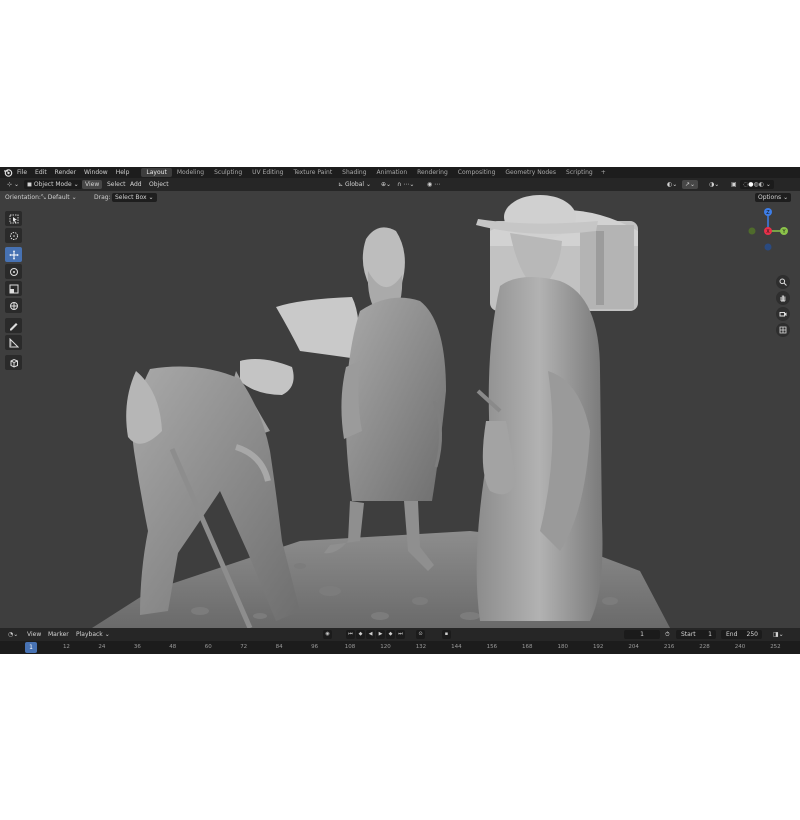  I want to click on transform-tool, so click(13, 305).